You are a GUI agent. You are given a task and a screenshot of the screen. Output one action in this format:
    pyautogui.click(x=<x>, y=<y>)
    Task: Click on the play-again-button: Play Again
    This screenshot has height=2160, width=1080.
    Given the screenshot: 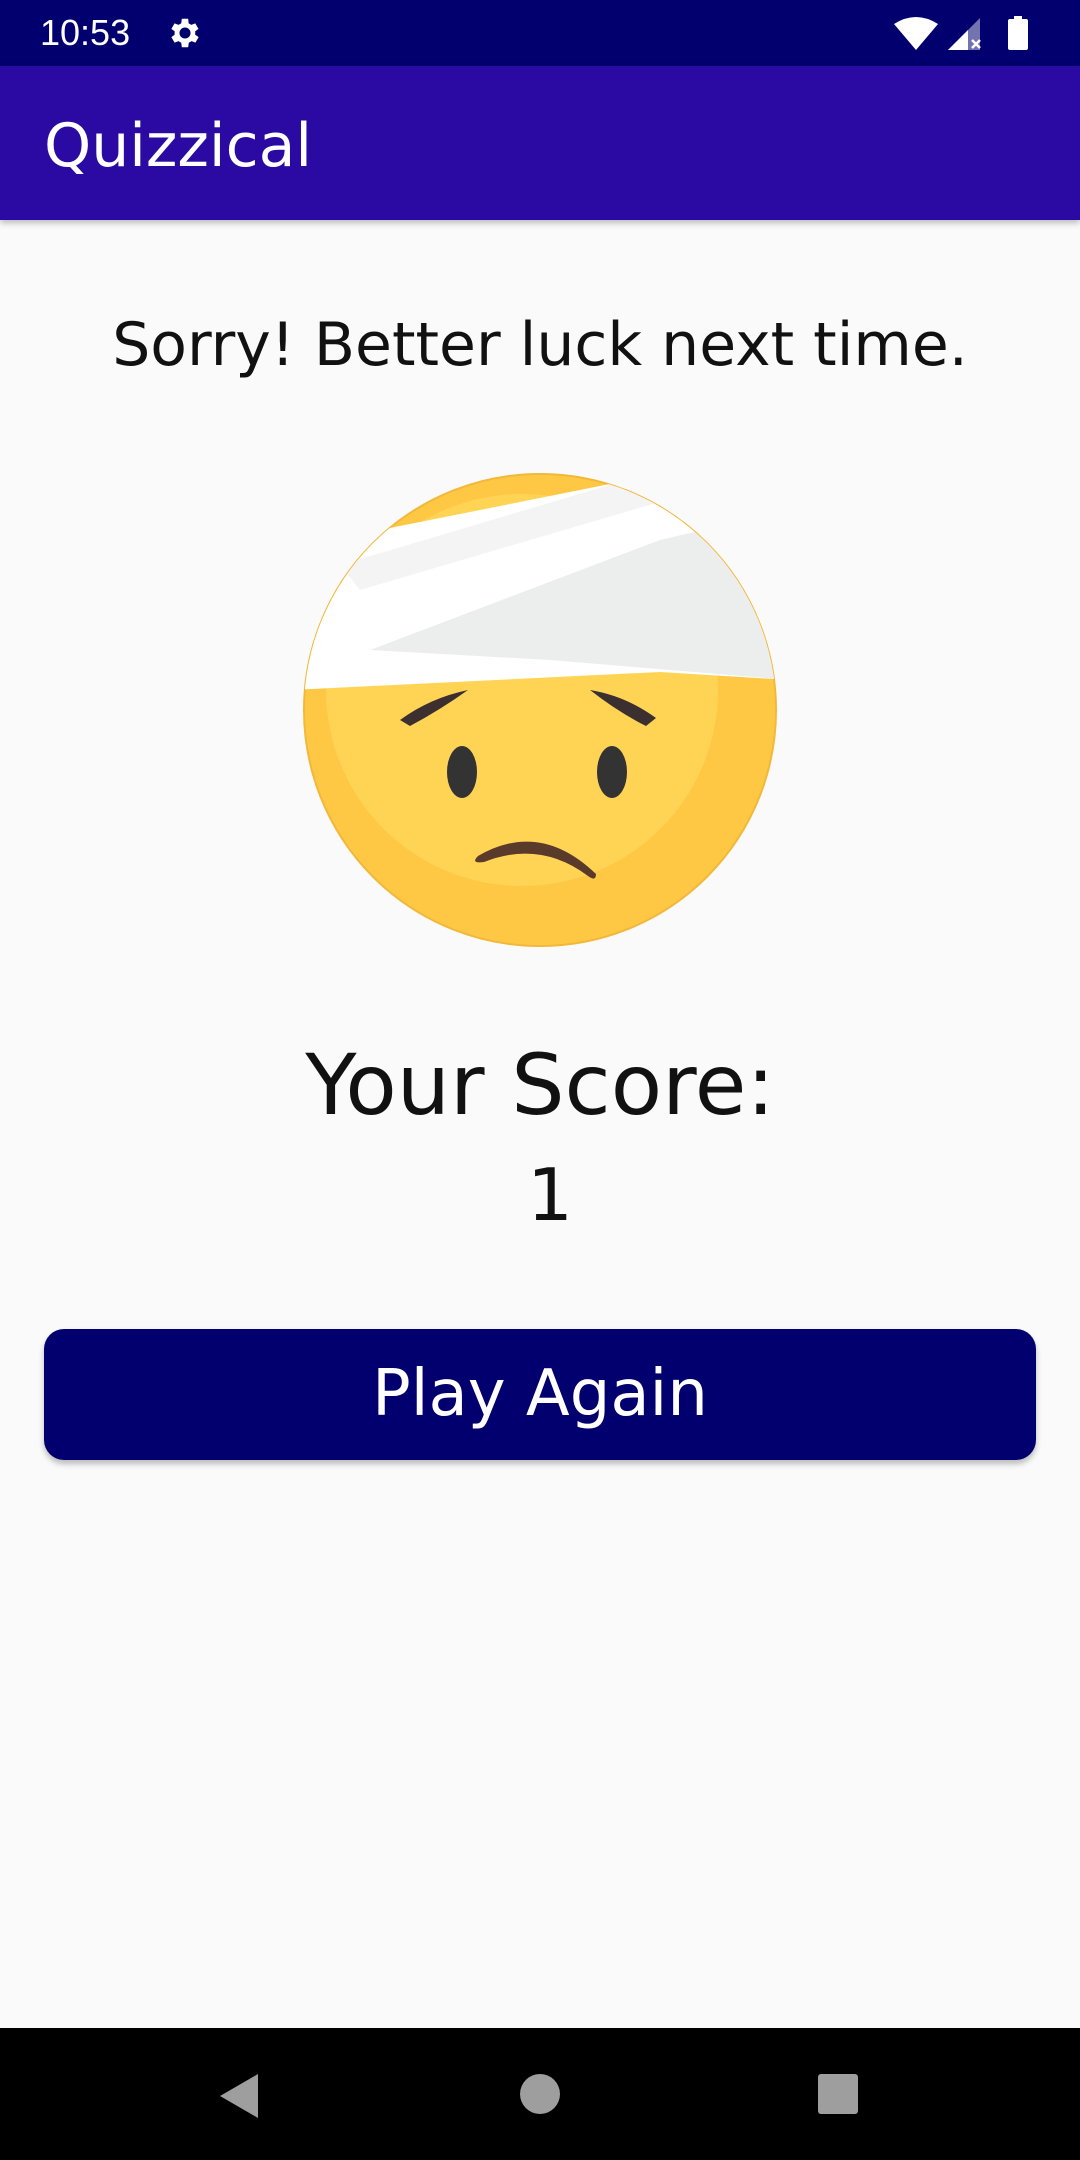 What is the action you would take?
    pyautogui.click(x=540, y=1394)
    